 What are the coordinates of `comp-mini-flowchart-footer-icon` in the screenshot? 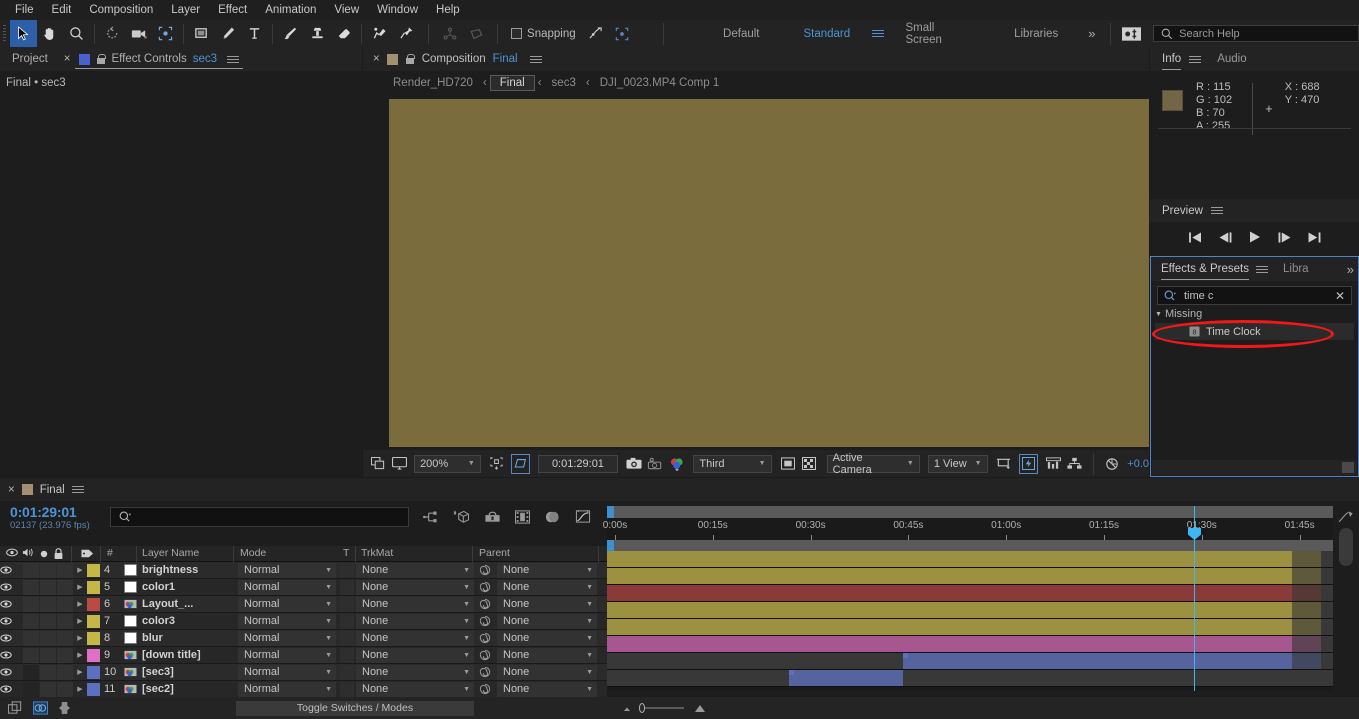 It's located at (15, 708).